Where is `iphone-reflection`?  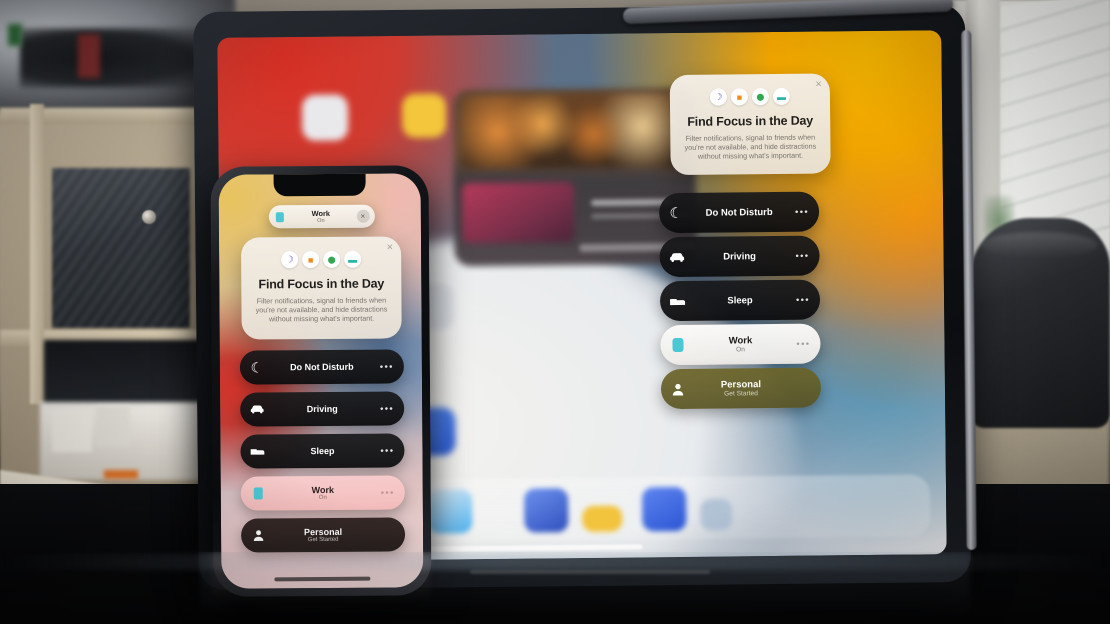 iphone-reflection is located at coordinates (321, 577).